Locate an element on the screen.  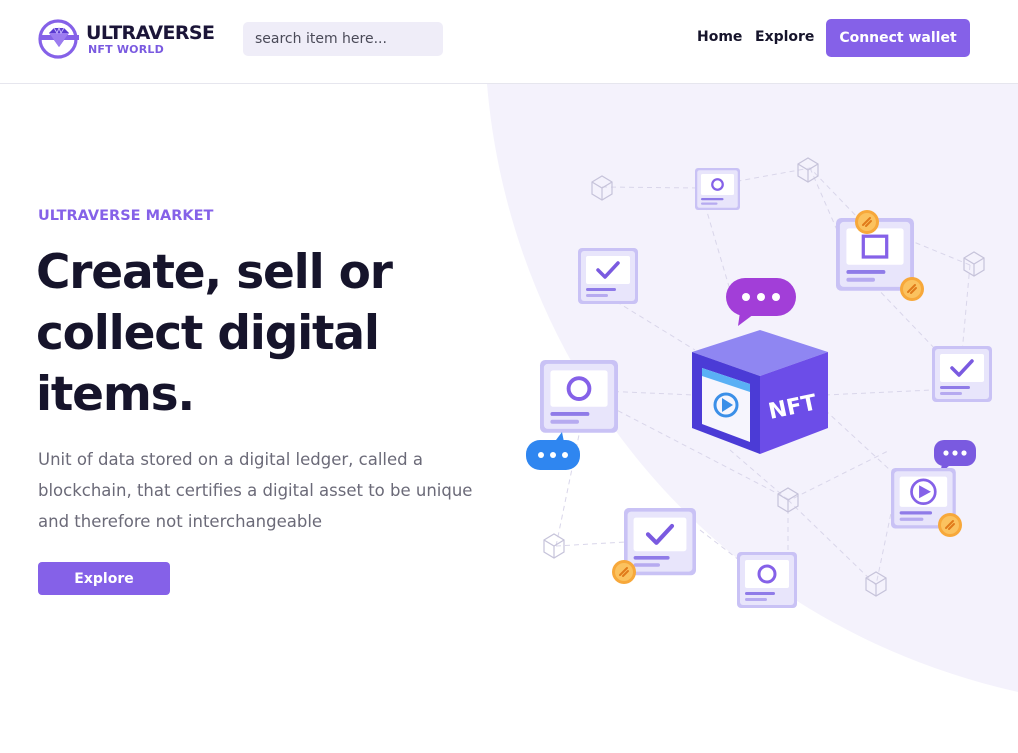
connect-wallet-button: Connect wallet is located at coordinates (898, 38).